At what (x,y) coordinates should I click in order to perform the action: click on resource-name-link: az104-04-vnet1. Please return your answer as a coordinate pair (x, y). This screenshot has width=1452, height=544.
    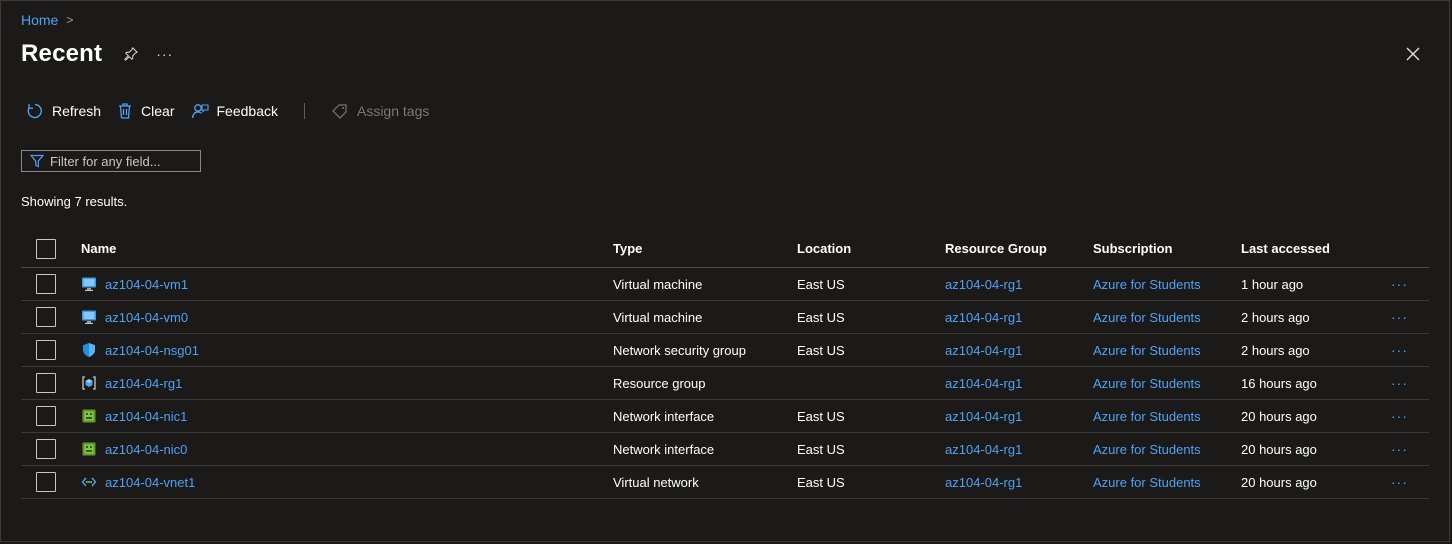
    Looking at the image, I should click on (150, 482).